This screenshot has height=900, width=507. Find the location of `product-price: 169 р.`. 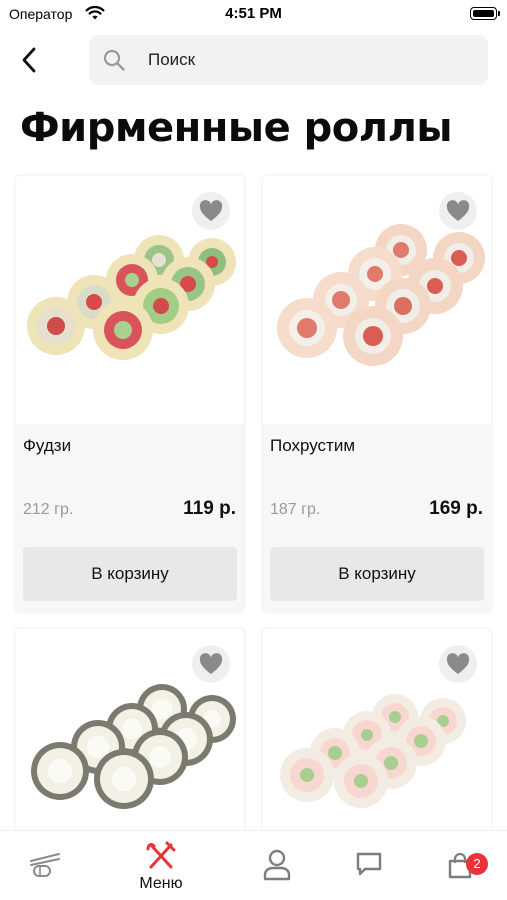

product-price: 169 р. is located at coordinates (456, 508).